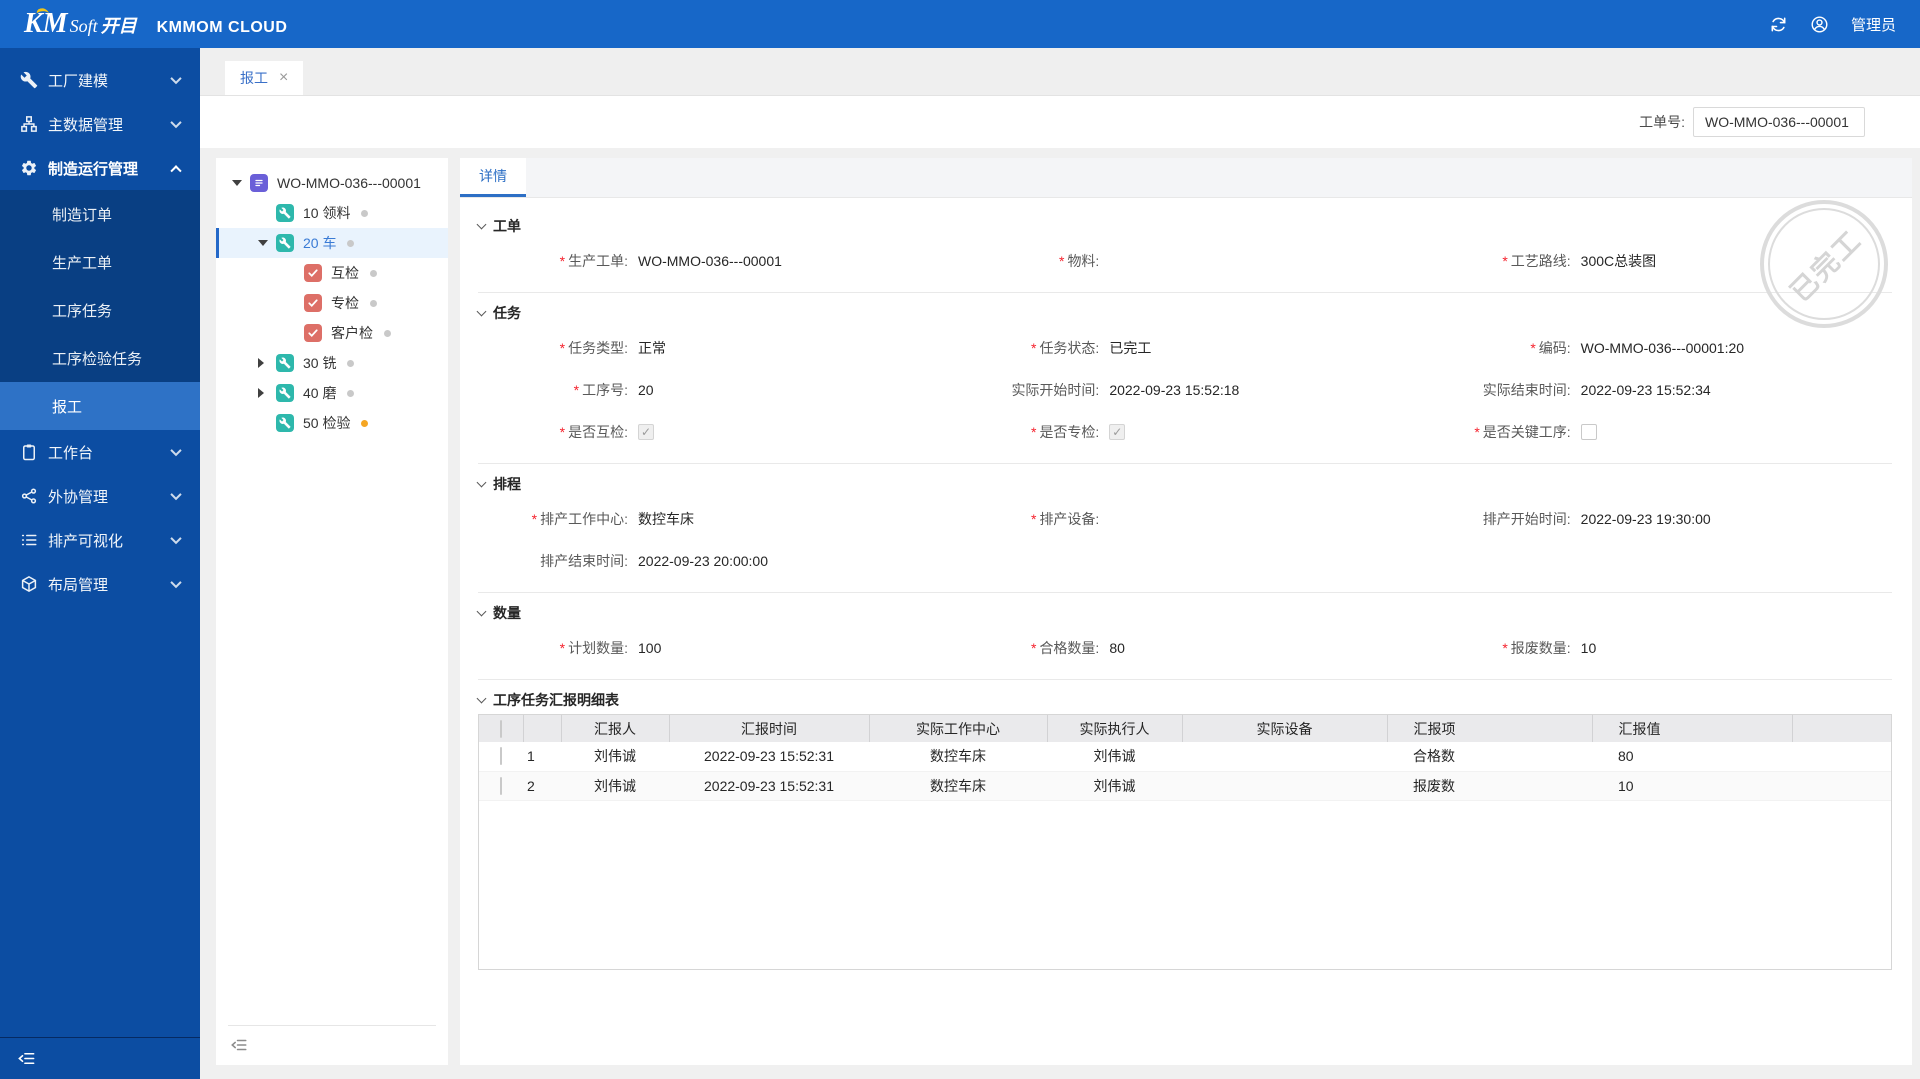 The image size is (1920, 1079). Describe the element at coordinates (100, 310) in the screenshot. I see `sidebar-item-operation-tasks: 工序任务` at that location.